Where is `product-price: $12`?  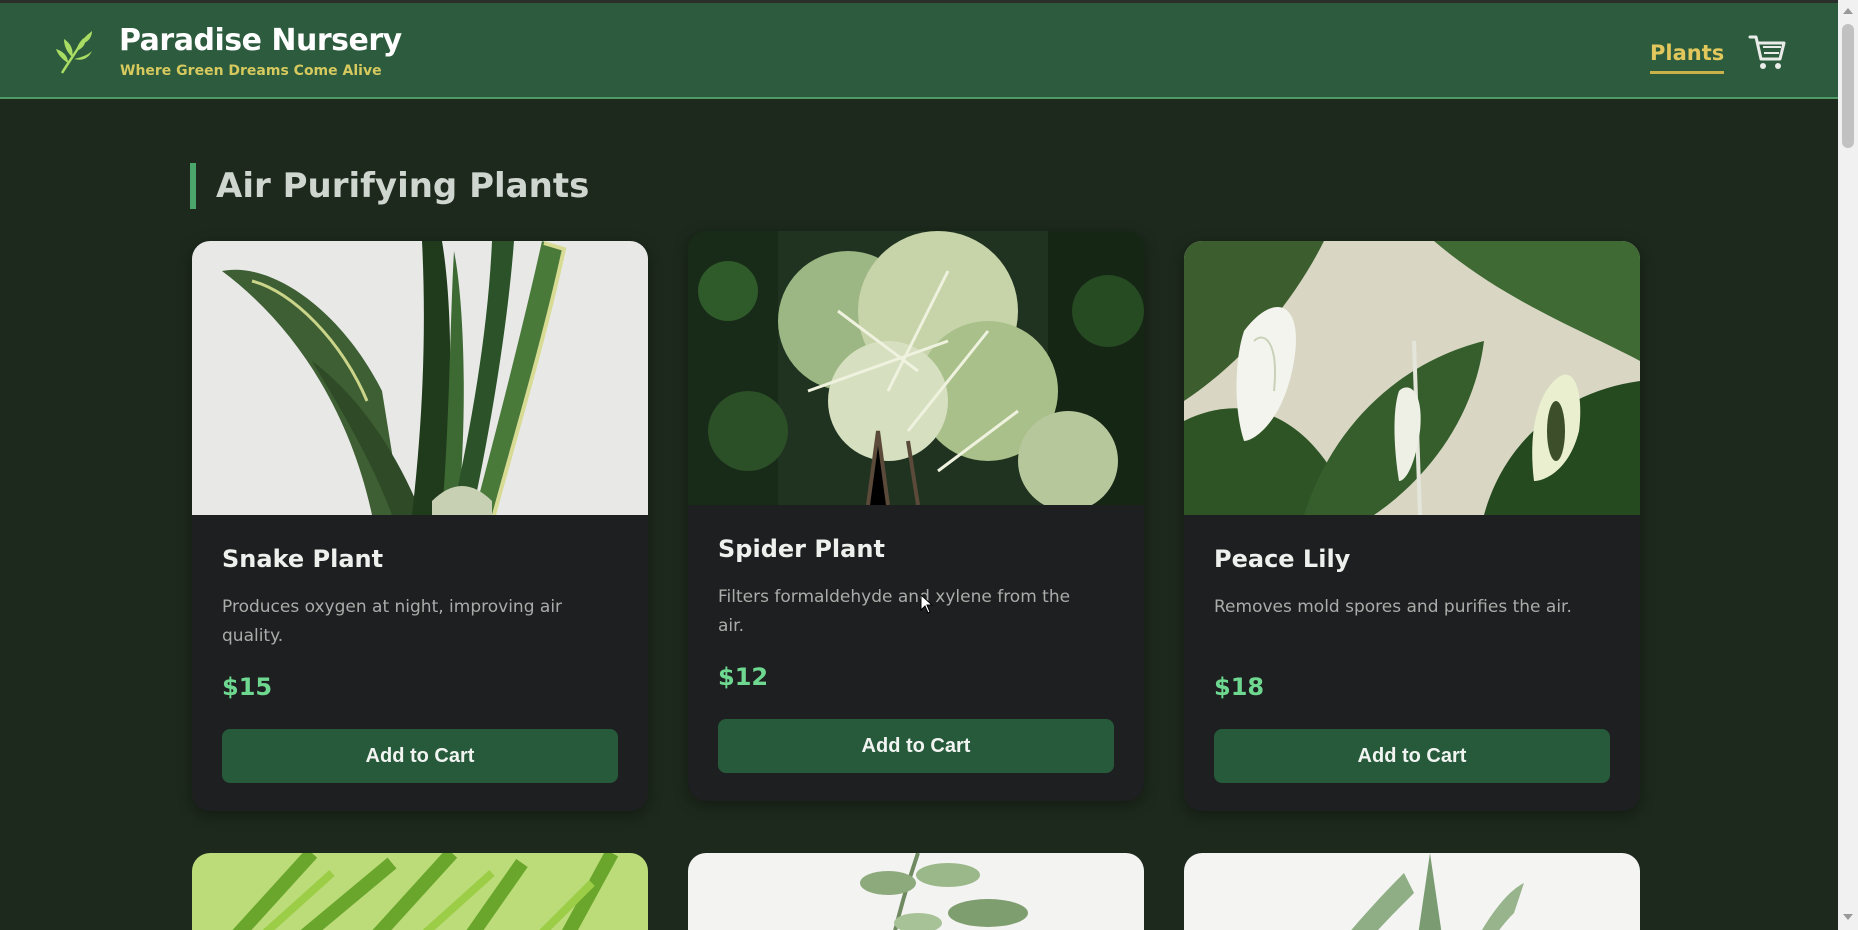 product-price: $12 is located at coordinates (743, 677).